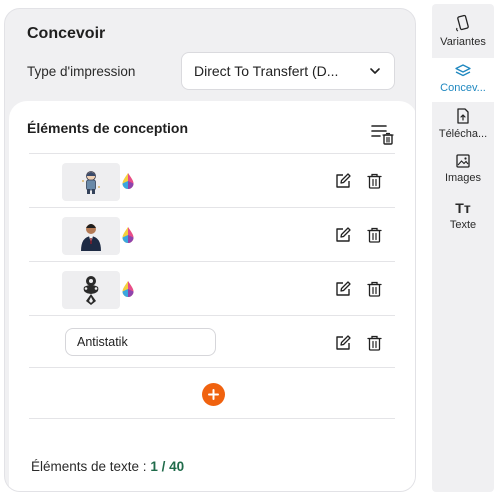 The height and width of the screenshot is (500, 500). What do you see at coordinates (66, 33) in the screenshot?
I see `panel-title: Concevoir` at bounding box center [66, 33].